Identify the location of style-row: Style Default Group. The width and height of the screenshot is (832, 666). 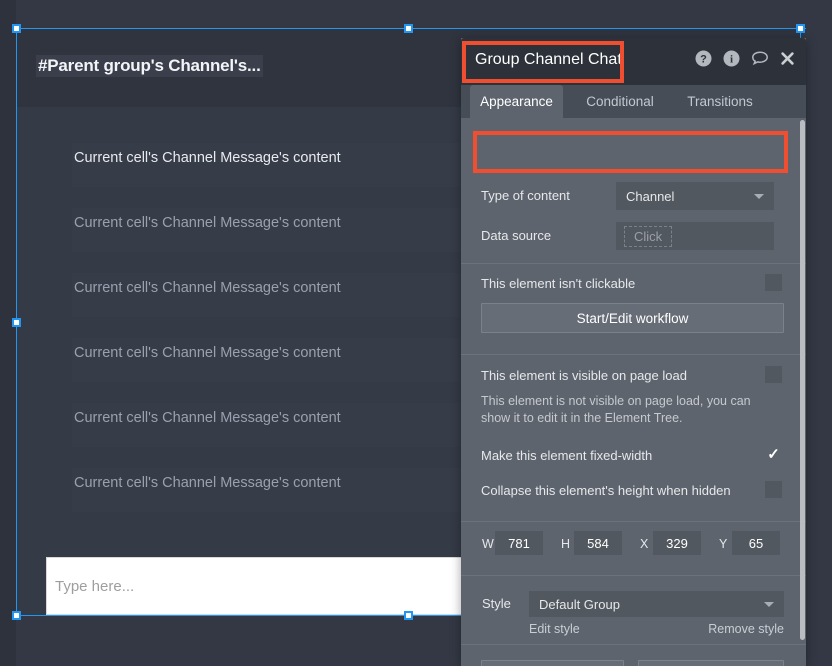
(626, 604).